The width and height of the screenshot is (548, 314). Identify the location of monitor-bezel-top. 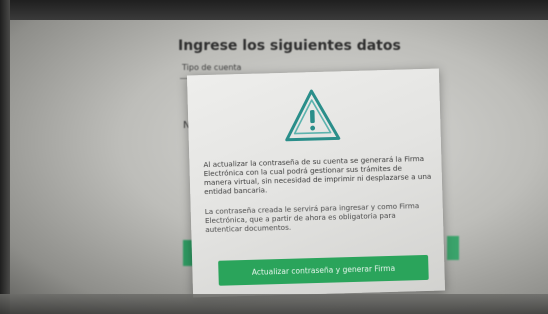
(274, 10).